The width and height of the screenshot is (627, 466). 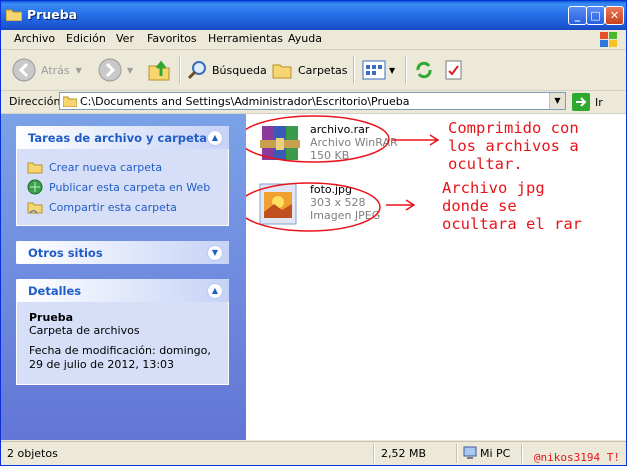 What do you see at coordinates (374, 70) in the screenshot?
I see `views-icon` at bounding box center [374, 70].